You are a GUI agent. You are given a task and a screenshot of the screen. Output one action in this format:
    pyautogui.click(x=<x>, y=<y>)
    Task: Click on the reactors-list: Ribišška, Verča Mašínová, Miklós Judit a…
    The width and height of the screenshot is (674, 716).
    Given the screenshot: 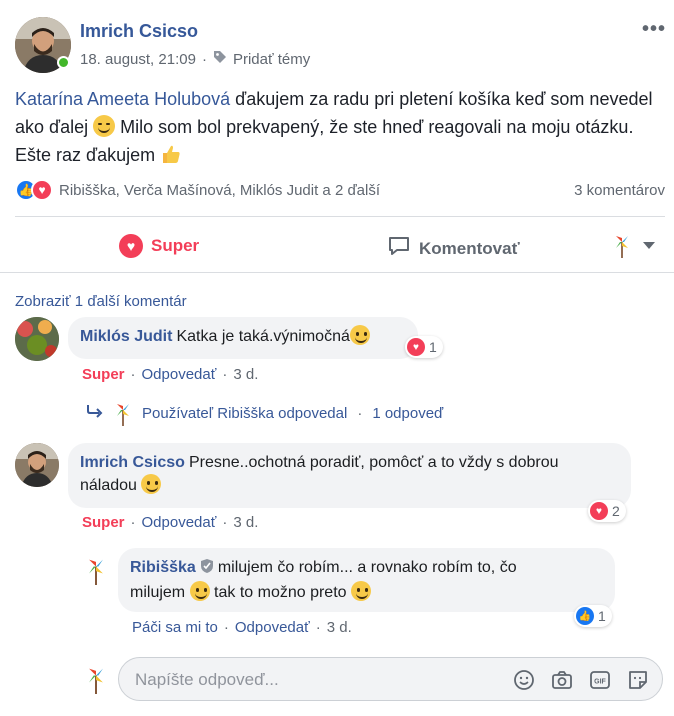 What is the action you would take?
    pyautogui.click(x=219, y=190)
    